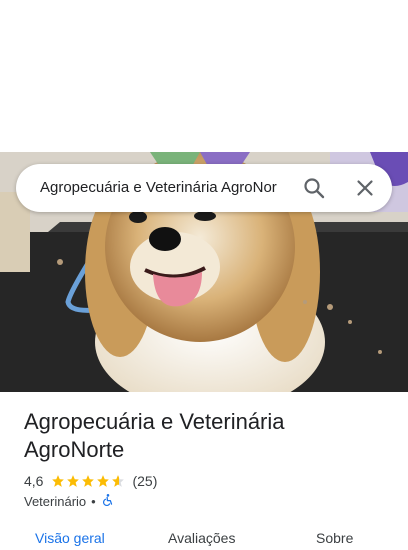 This screenshot has height=550, width=408. I want to click on place-title: Agropecuária e Veterinária AgroNorte, so click(154, 435).